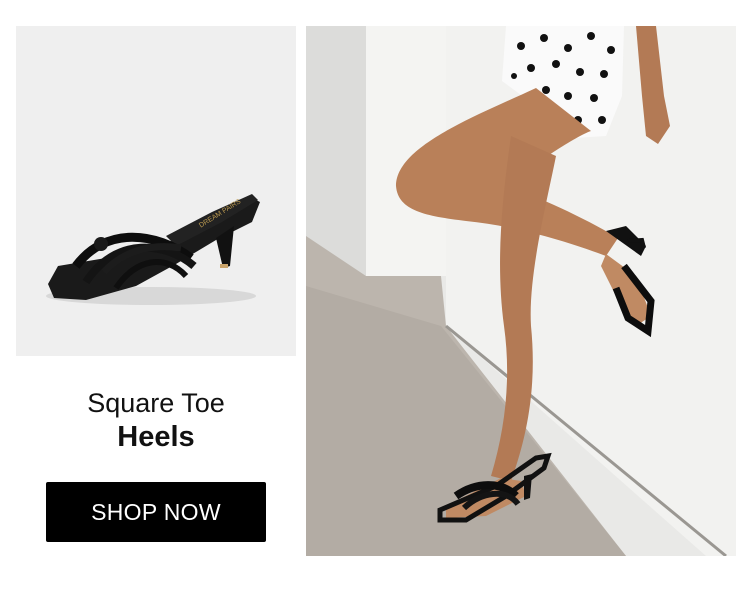 The image size is (750, 592). Describe the element at coordinates (156, 512) in the screenshot. I see `shop-now-button: SHOP NOW` at that location.